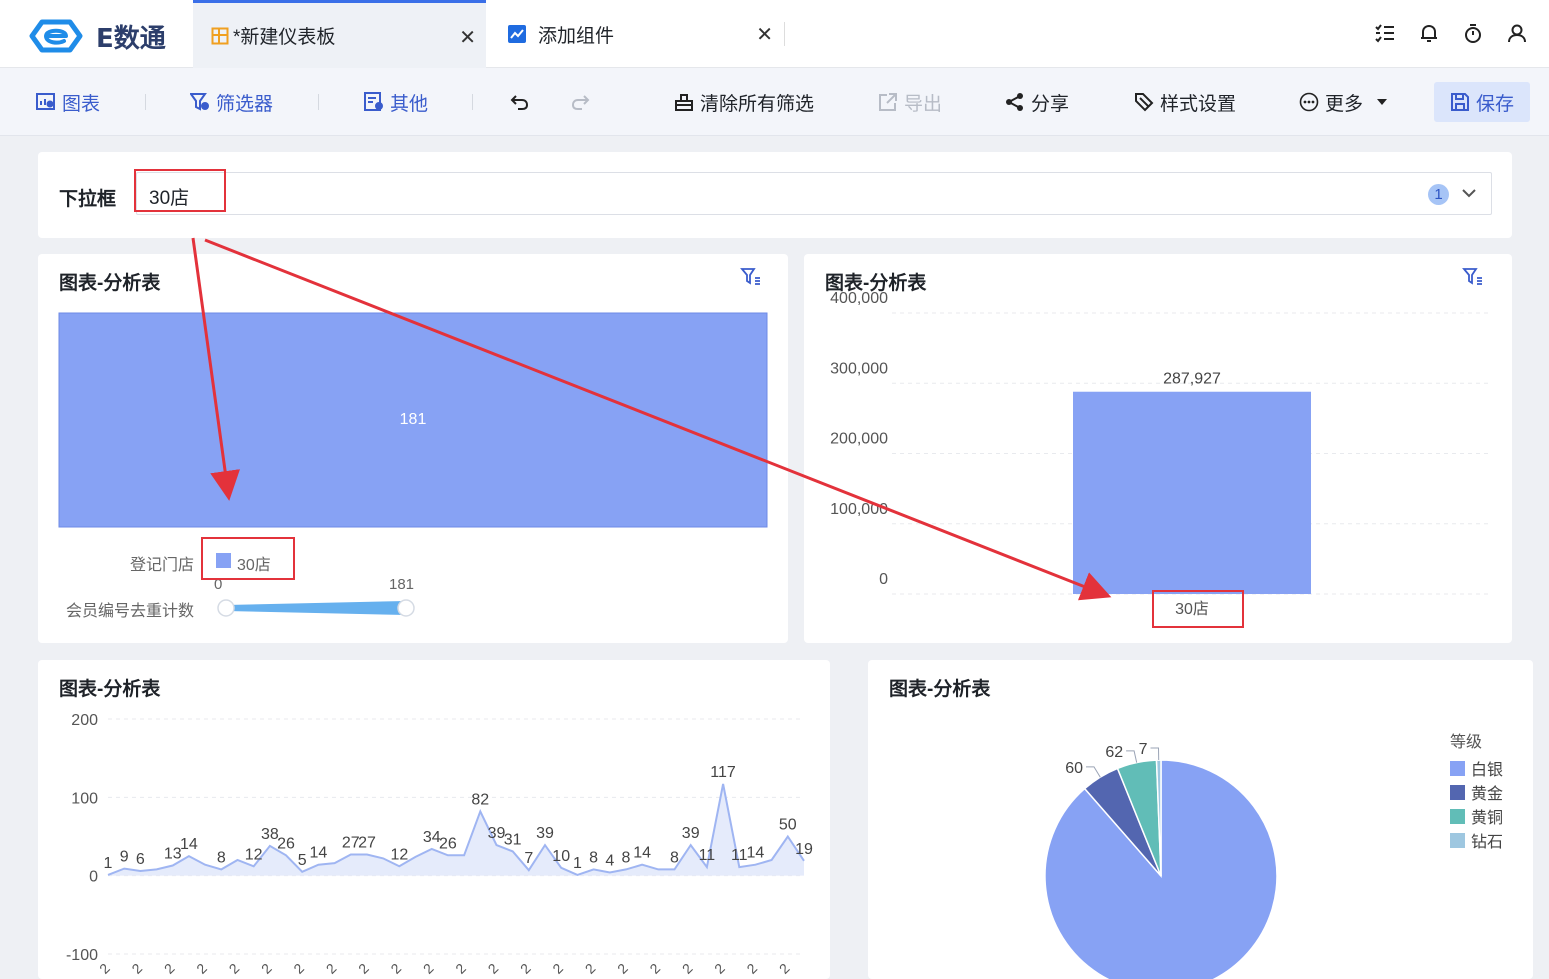 This screenshot has height=979, width=1549. Describe the element at coordinates (1476, 840) in the screenshot. I see `pie-legend-item: 钻石` at that location.